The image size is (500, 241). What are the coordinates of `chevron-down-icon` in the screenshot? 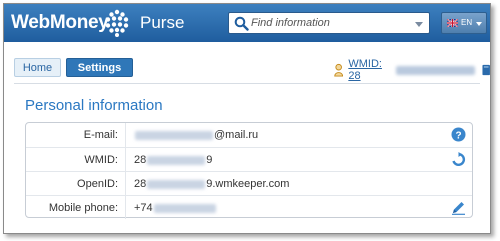 It's located at (479, 24).